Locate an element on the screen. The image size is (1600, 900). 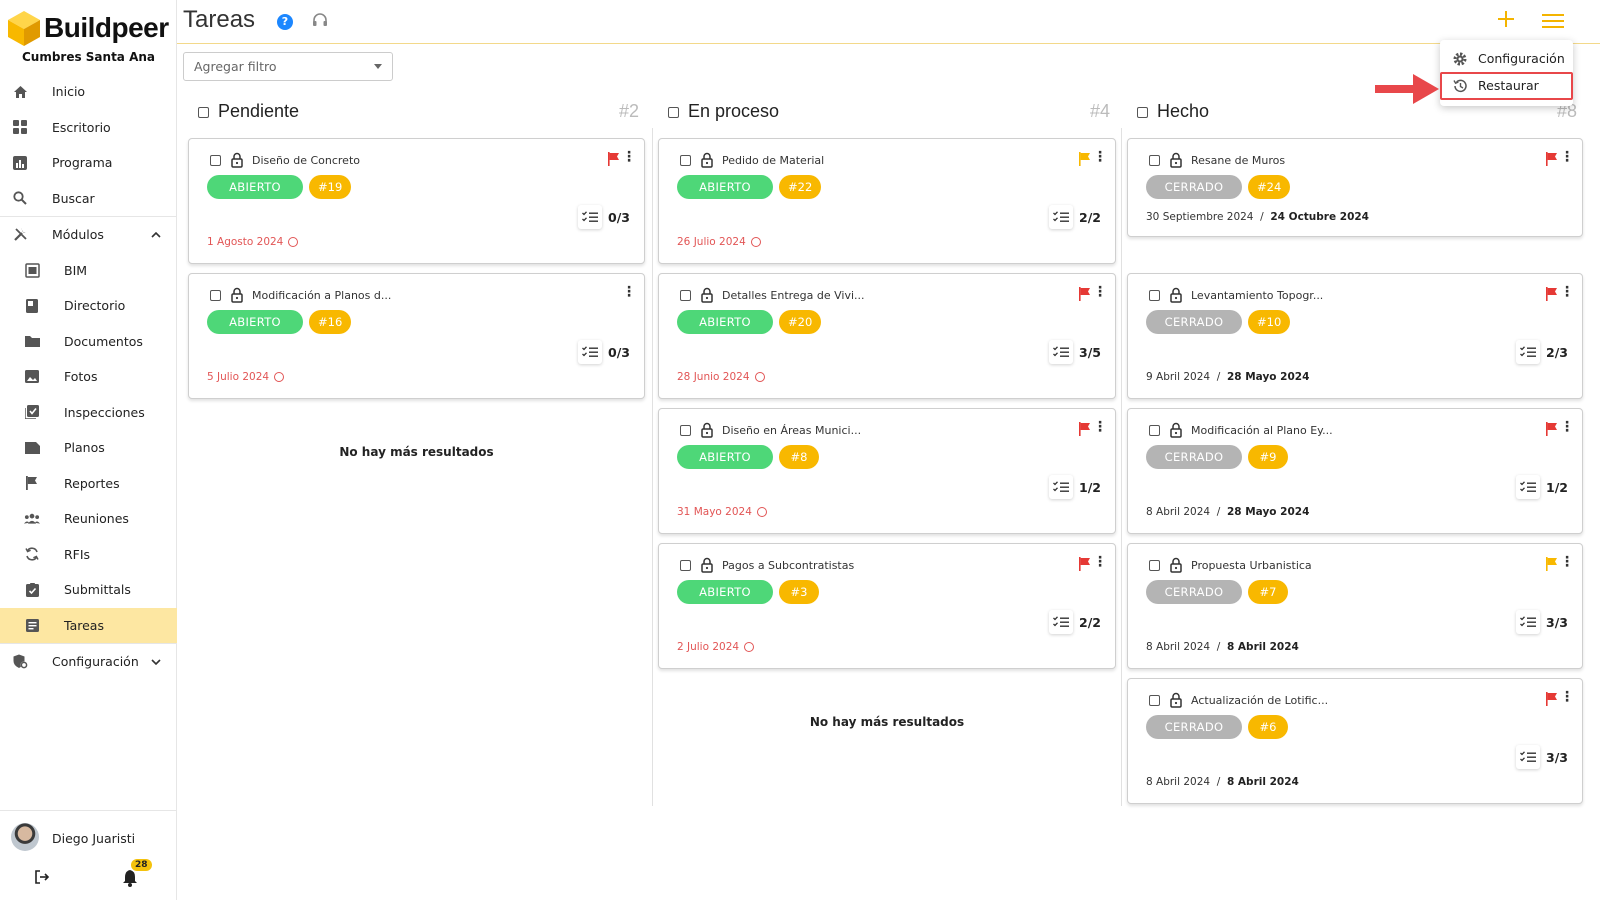
checklist-count: 3/5 is located at coordinates (1090, 352).